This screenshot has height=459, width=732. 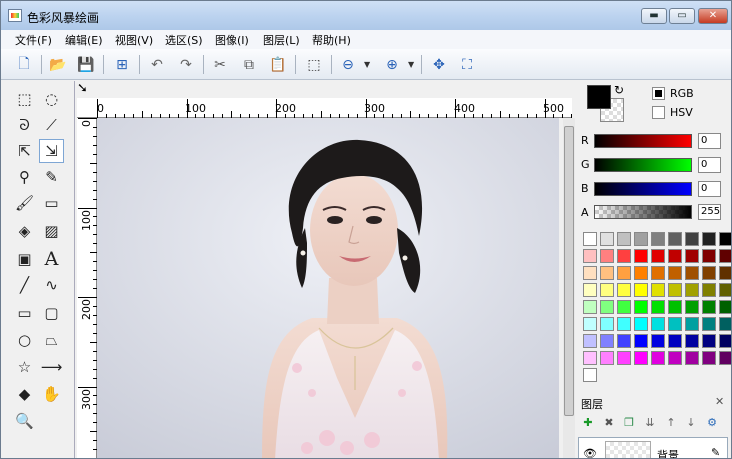 I want to click on hsv-radio, so click(x=658, y=112).